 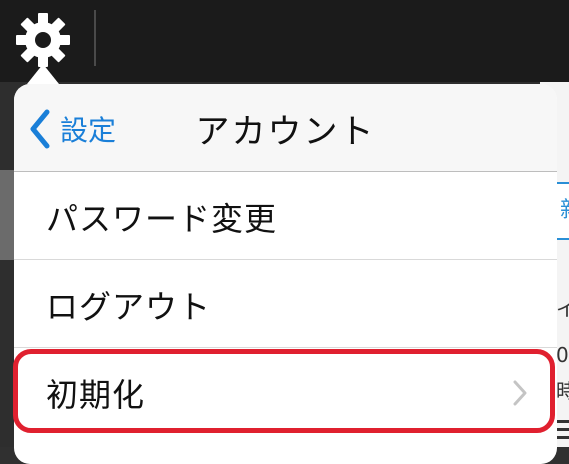 What do you see at coordinates (563, 429) in the screenshot?
I see `background-list-icon` at bounding box center [563, 429].